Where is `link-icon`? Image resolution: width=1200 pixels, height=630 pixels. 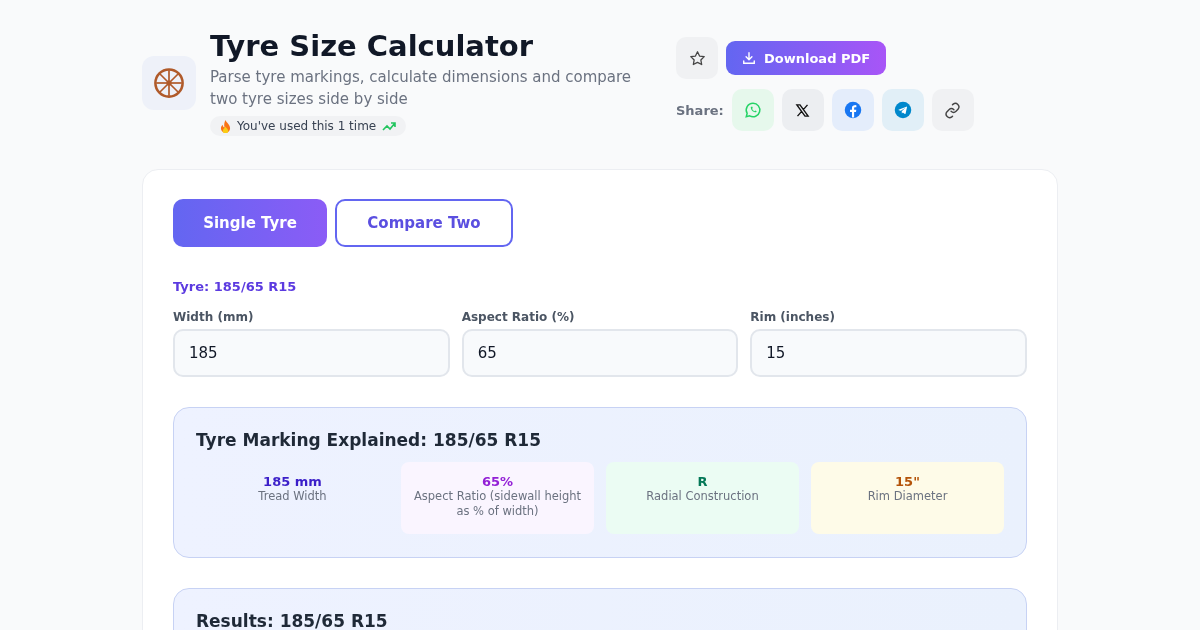
link-icon is located at coordinates (953, 110).